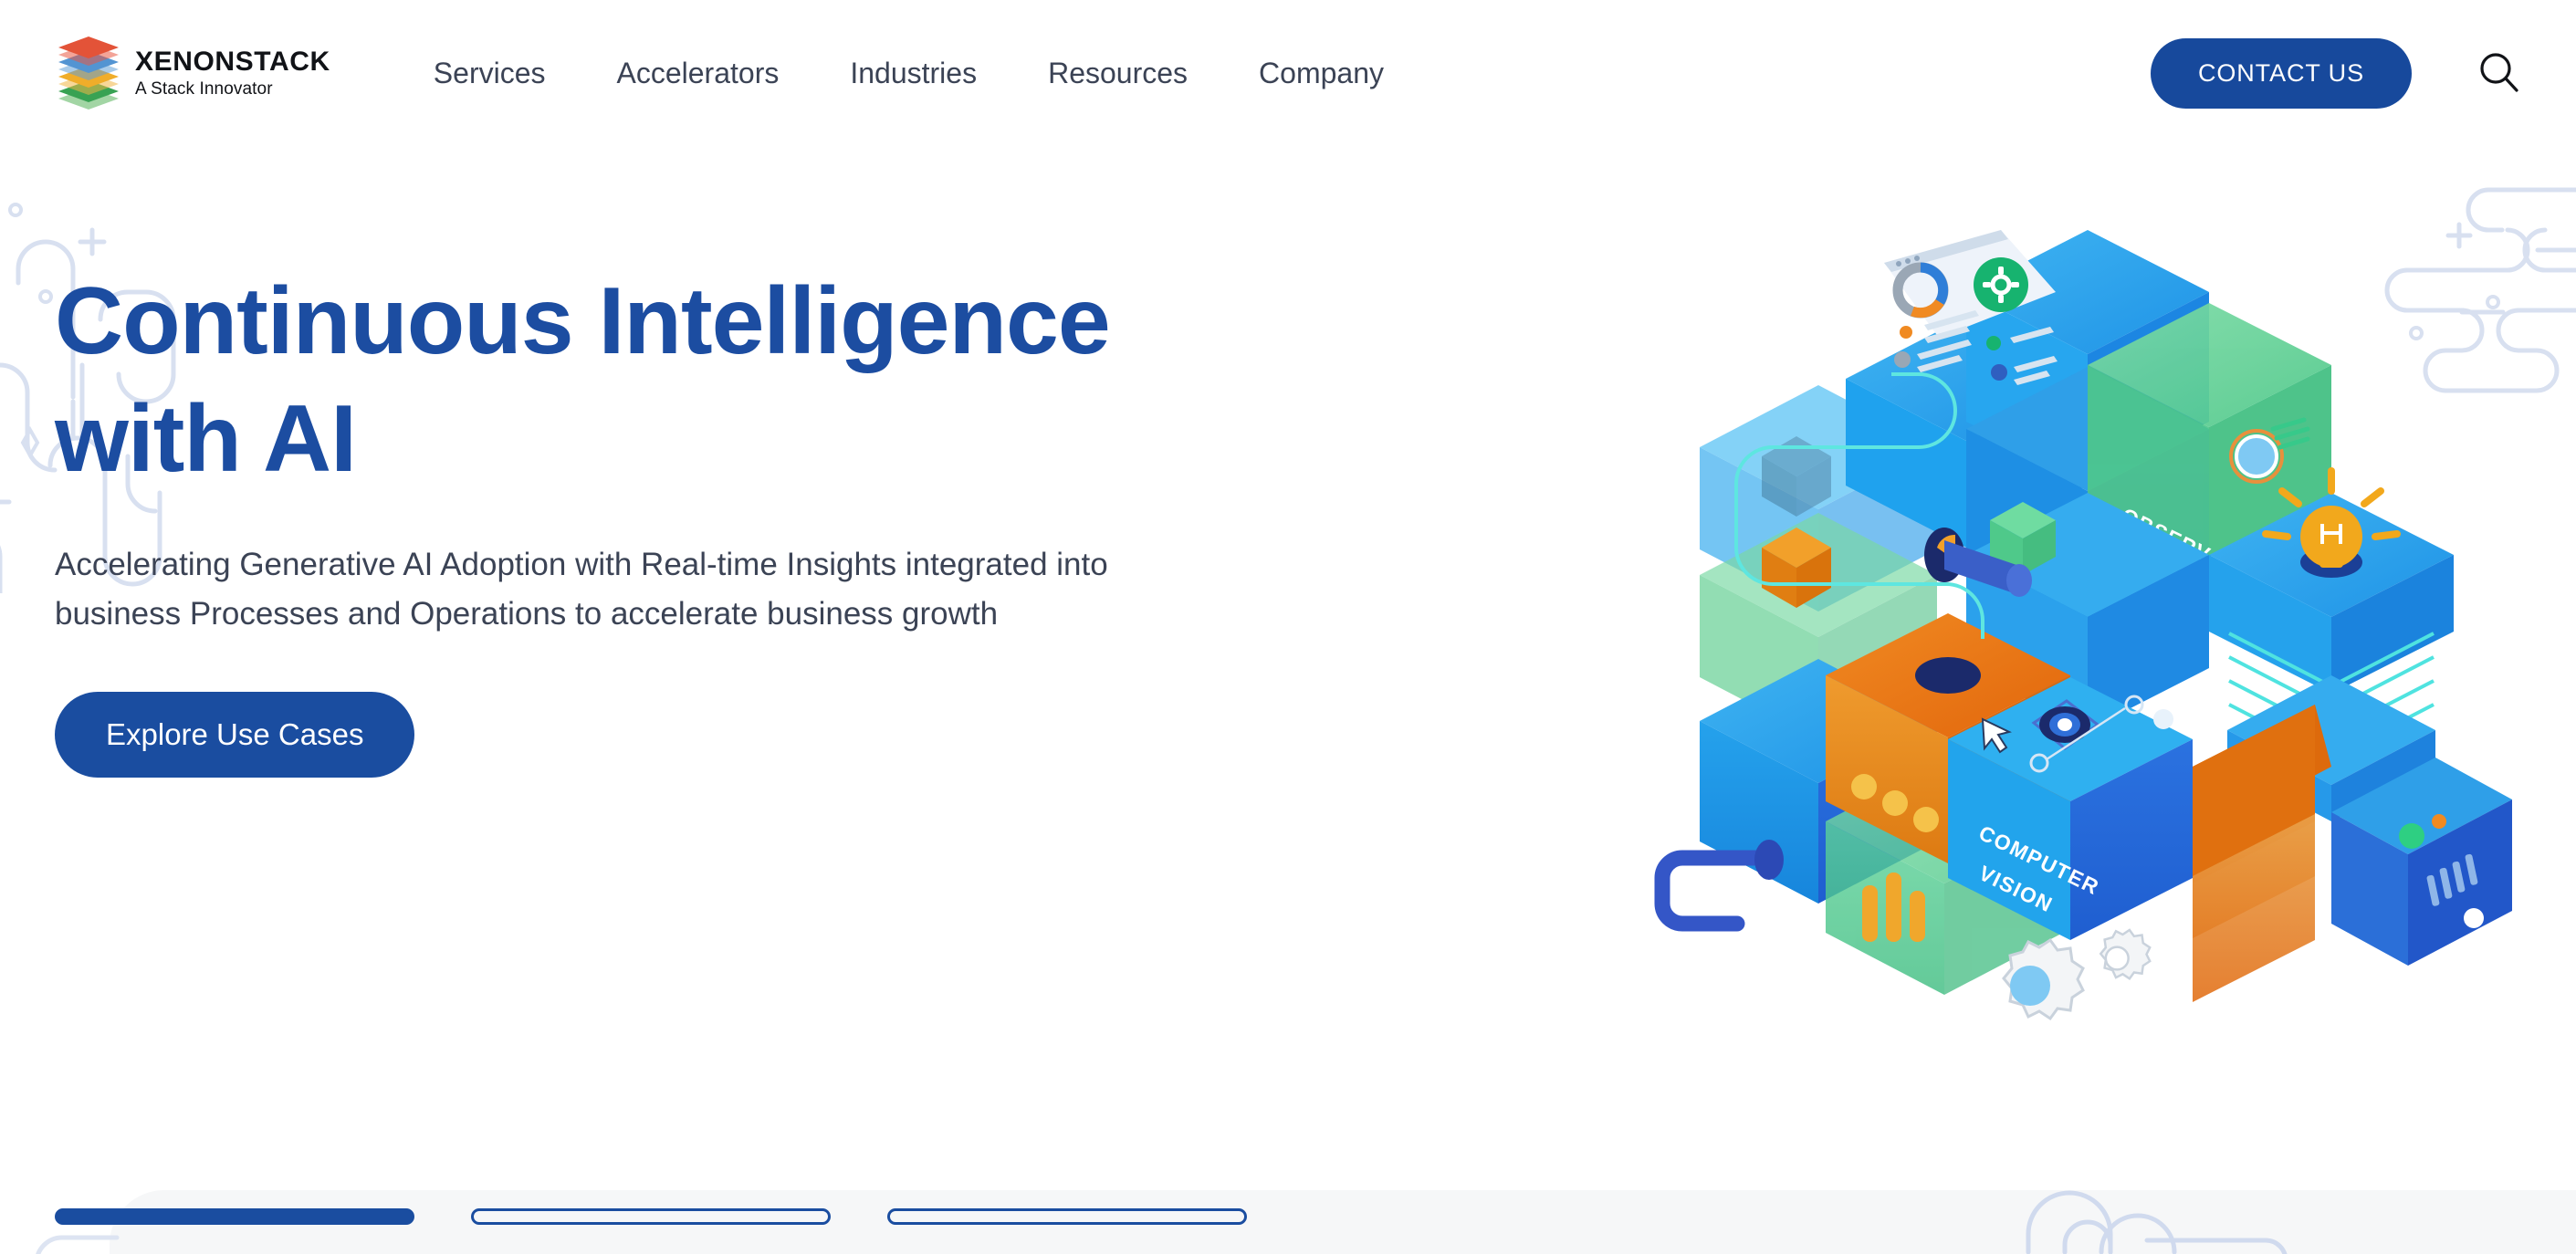 This screenshot has width=2576, height=1254. What do you see at coordinates (1321, 73) in the screenshot?
I see `nav-item-company: Company` at bounding box center [1321, 73].